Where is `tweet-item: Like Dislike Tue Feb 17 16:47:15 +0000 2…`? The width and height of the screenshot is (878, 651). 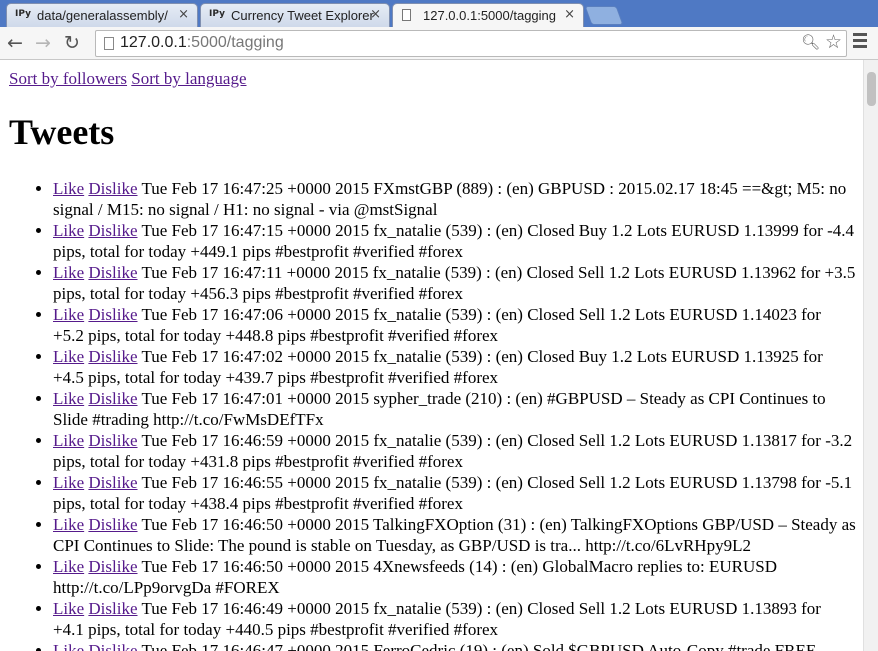 tweet-item: Like Dislike Tue Feb 17 16:47:15 +0000 2… is located at coordinates (454, 241).